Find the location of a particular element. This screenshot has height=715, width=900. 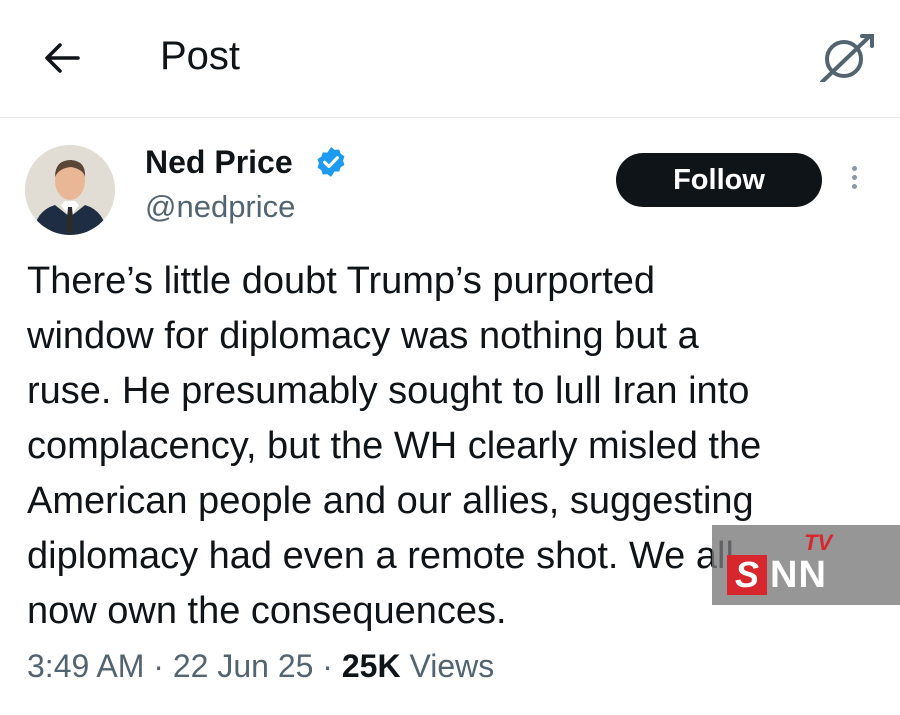

views-label: Views is located at coordinates (452, 666).